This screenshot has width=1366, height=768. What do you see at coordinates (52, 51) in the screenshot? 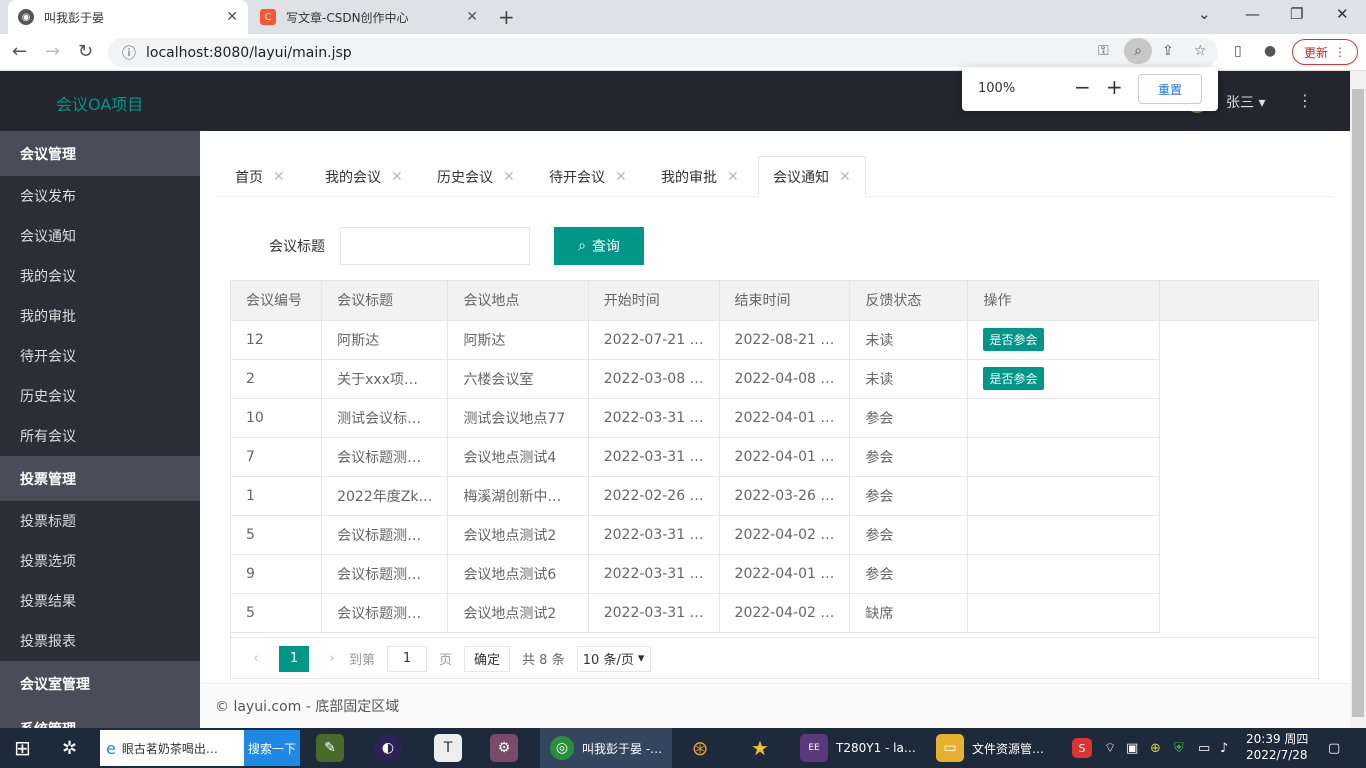
I see `forward-icon: →` at bounding box center [52, 51].